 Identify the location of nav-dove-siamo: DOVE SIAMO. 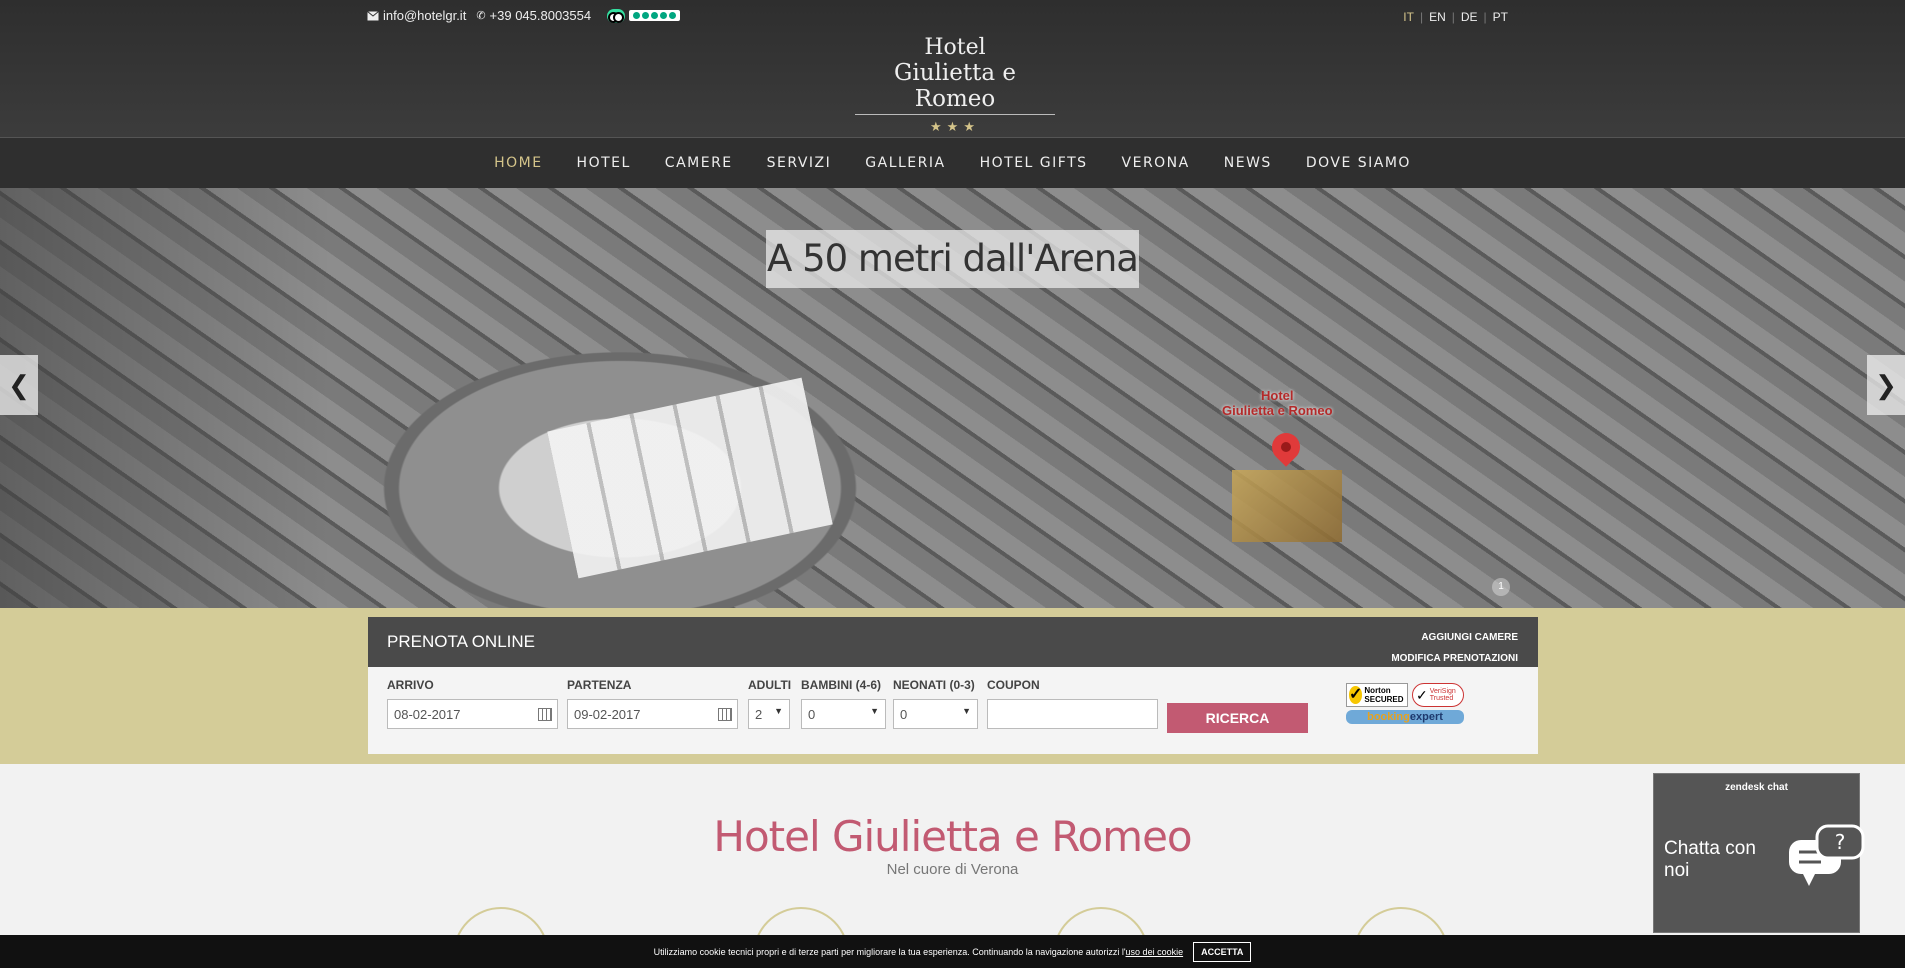
(1358, 163).